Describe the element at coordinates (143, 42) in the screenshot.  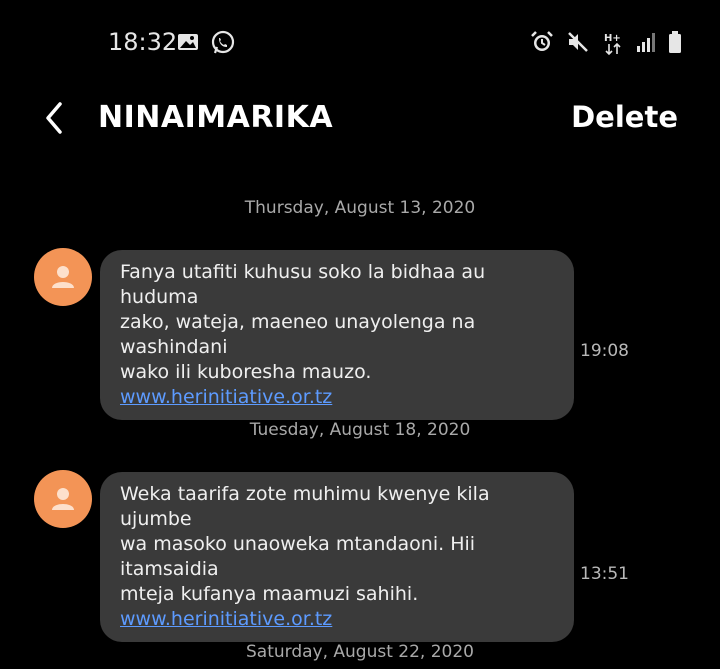
I see `status-time: 18:32` at that location.